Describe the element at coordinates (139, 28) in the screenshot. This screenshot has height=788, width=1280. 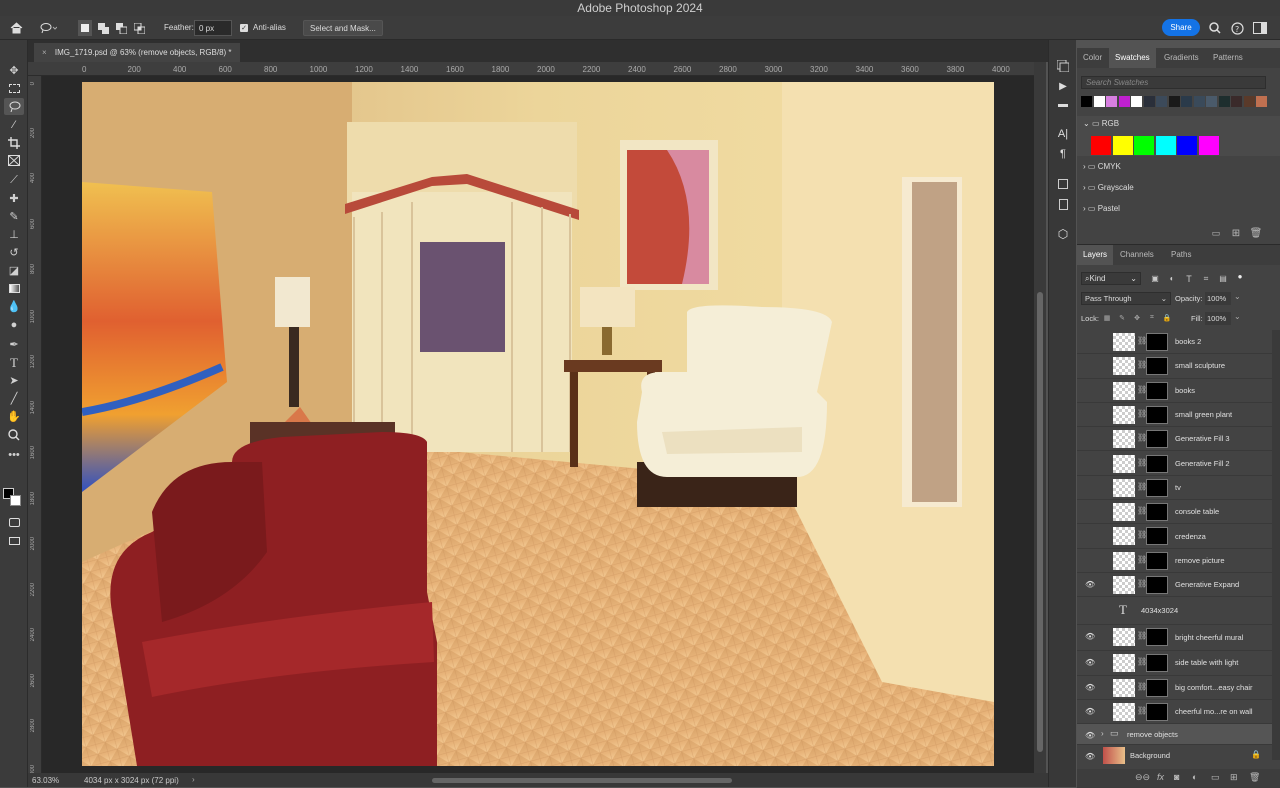
I see `intersect-selection-icon` at that location.